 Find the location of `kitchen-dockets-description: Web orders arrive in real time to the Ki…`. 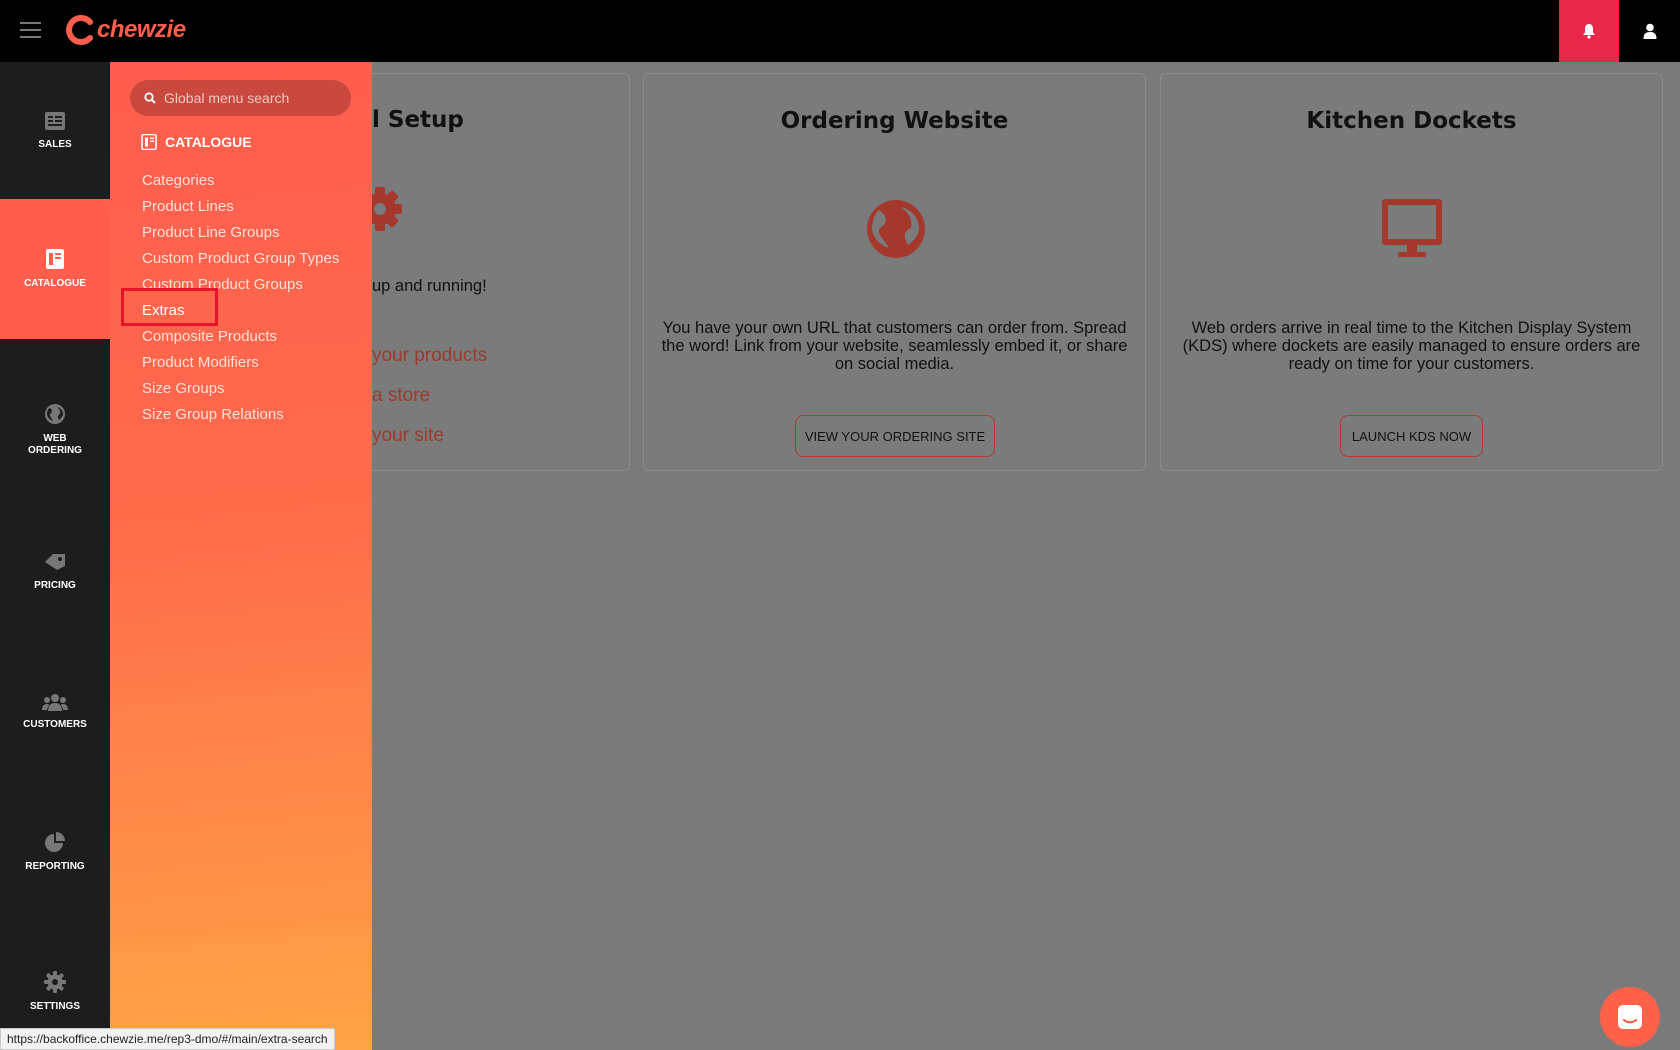

kitchen-dockets-description: Web orders arrive in real time to the Ki… is located at coordinates (1411, 346).